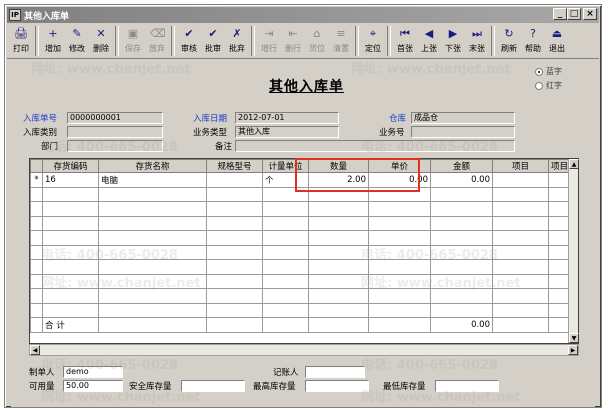  What do you see at coordinates (574, 338) in the screenshot?
I see `scroll-down-icon: ▼` at bounding box center [574, 338].